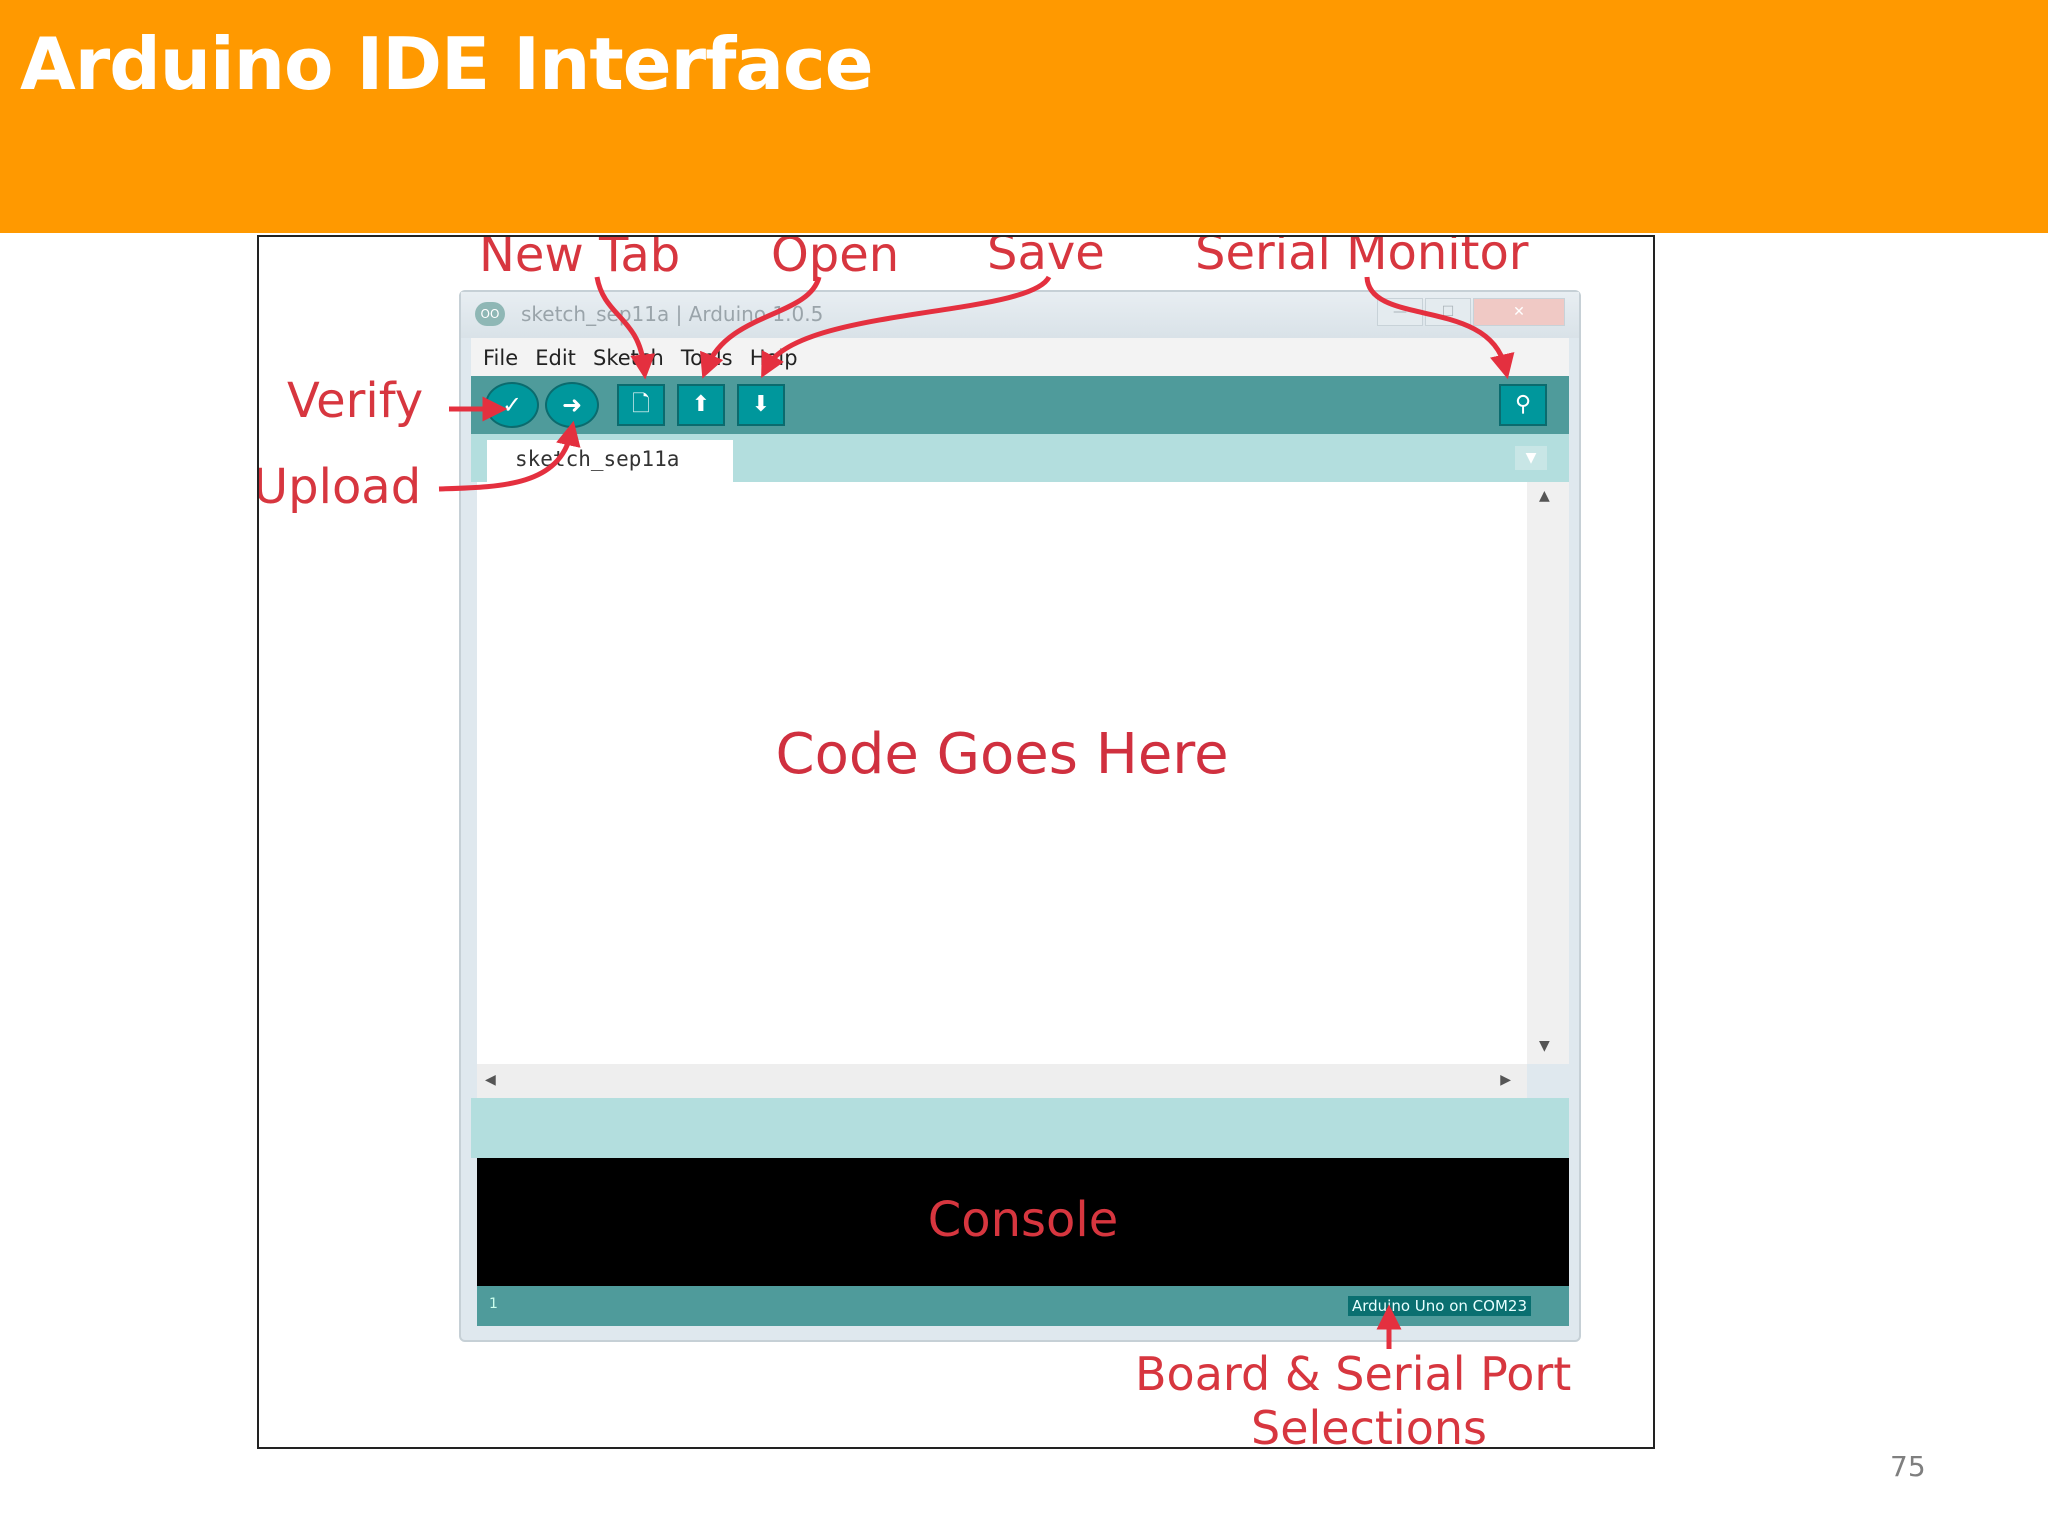 The height and width of the screenshot is (1536, 2048). Describe the element at coordinates (1548, 773) in the screenshot. I see `vertical-scrollbar: ▲ ▼` at that location.